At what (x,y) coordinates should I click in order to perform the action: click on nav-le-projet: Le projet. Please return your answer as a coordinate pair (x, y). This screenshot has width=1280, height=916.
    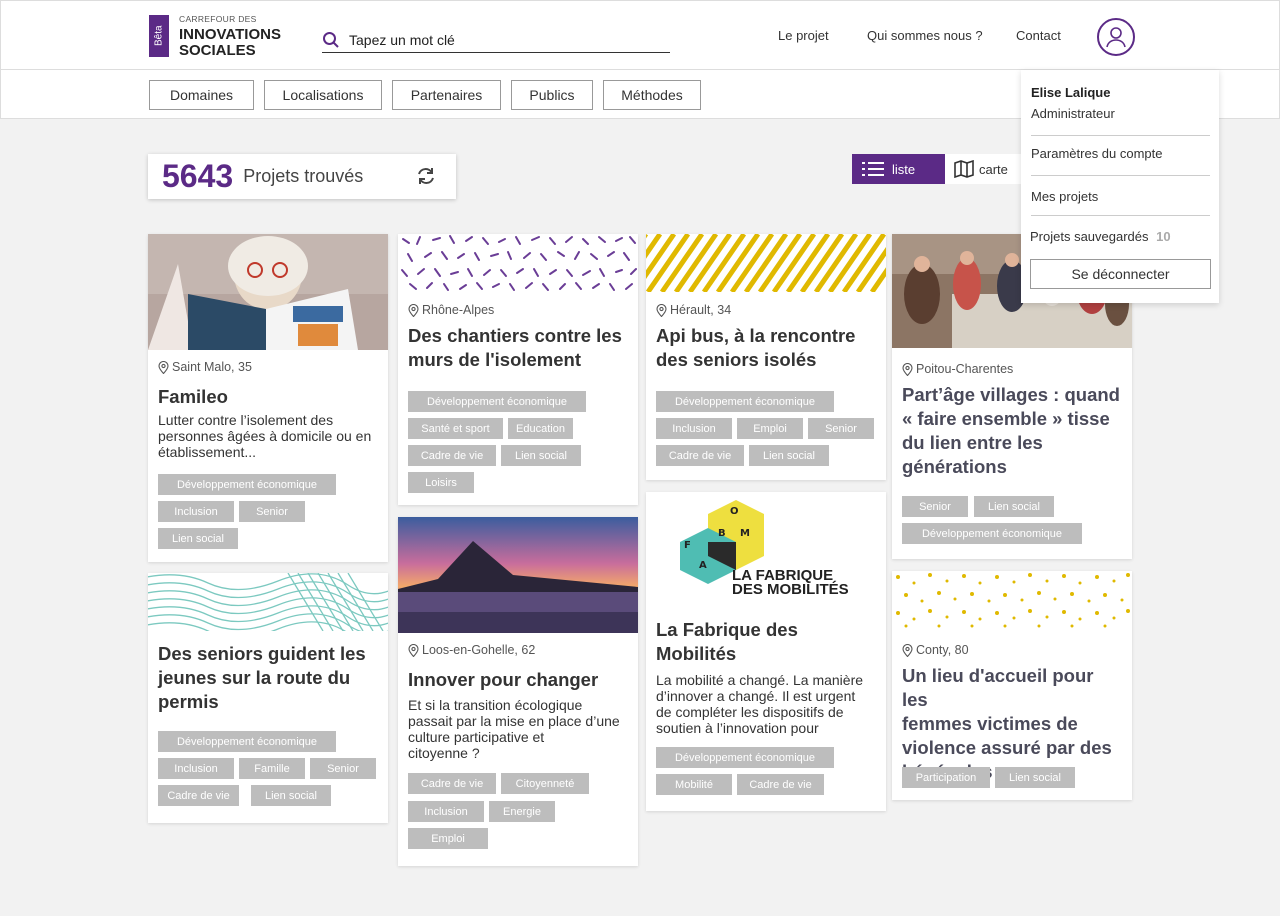
    Looking at the image, I should click on (803, 35).